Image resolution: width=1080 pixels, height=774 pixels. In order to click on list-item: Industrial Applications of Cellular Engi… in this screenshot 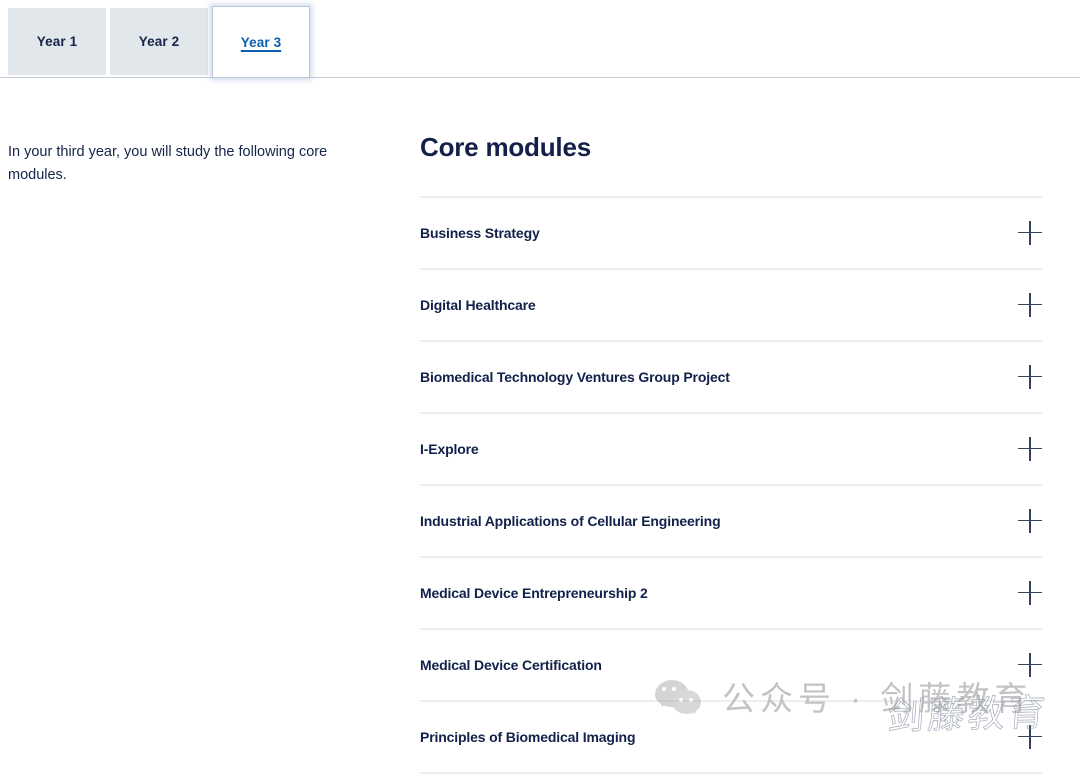, I will do `click(731, 522)`.